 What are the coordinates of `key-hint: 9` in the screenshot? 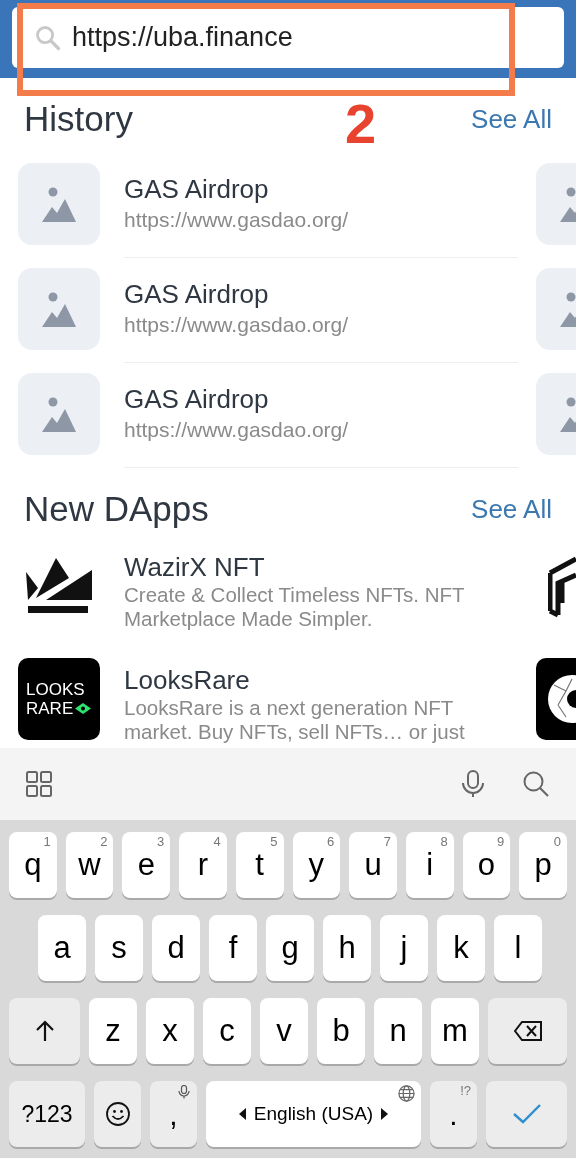 It's located at (501, 842).